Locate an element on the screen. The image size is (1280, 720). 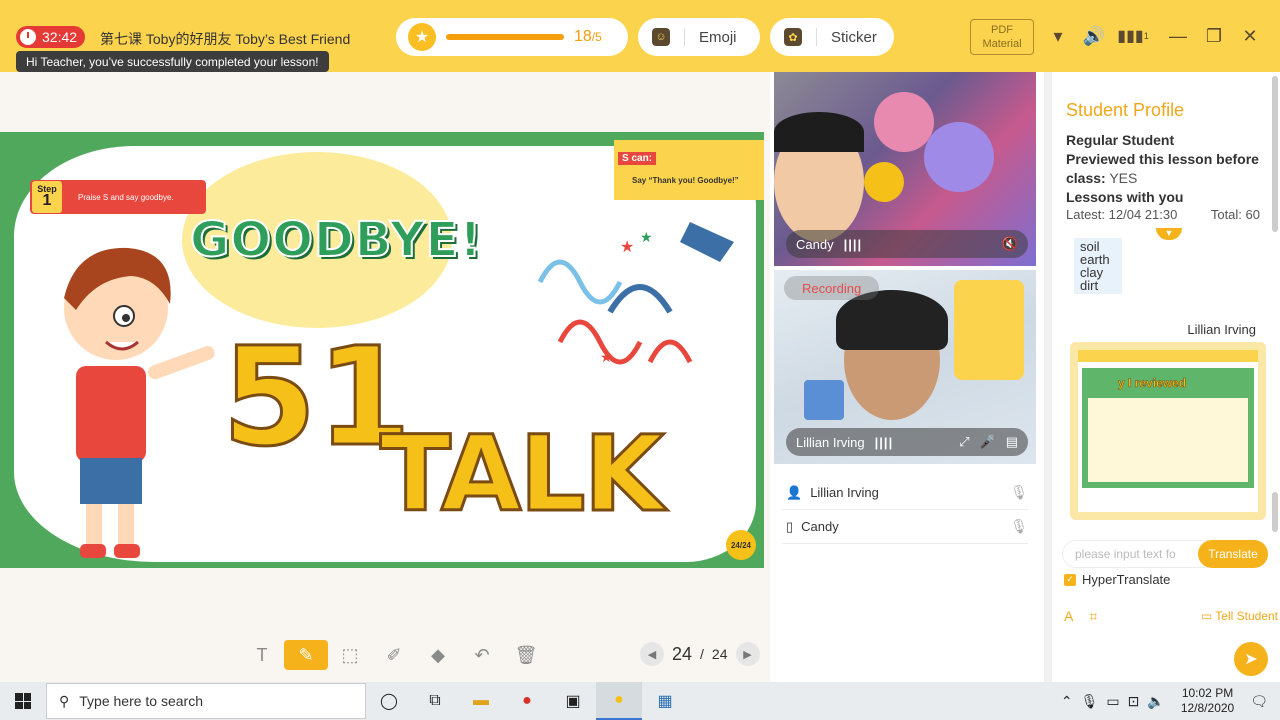
chat-icon: ▾ is located at coordinates (1058, 36).